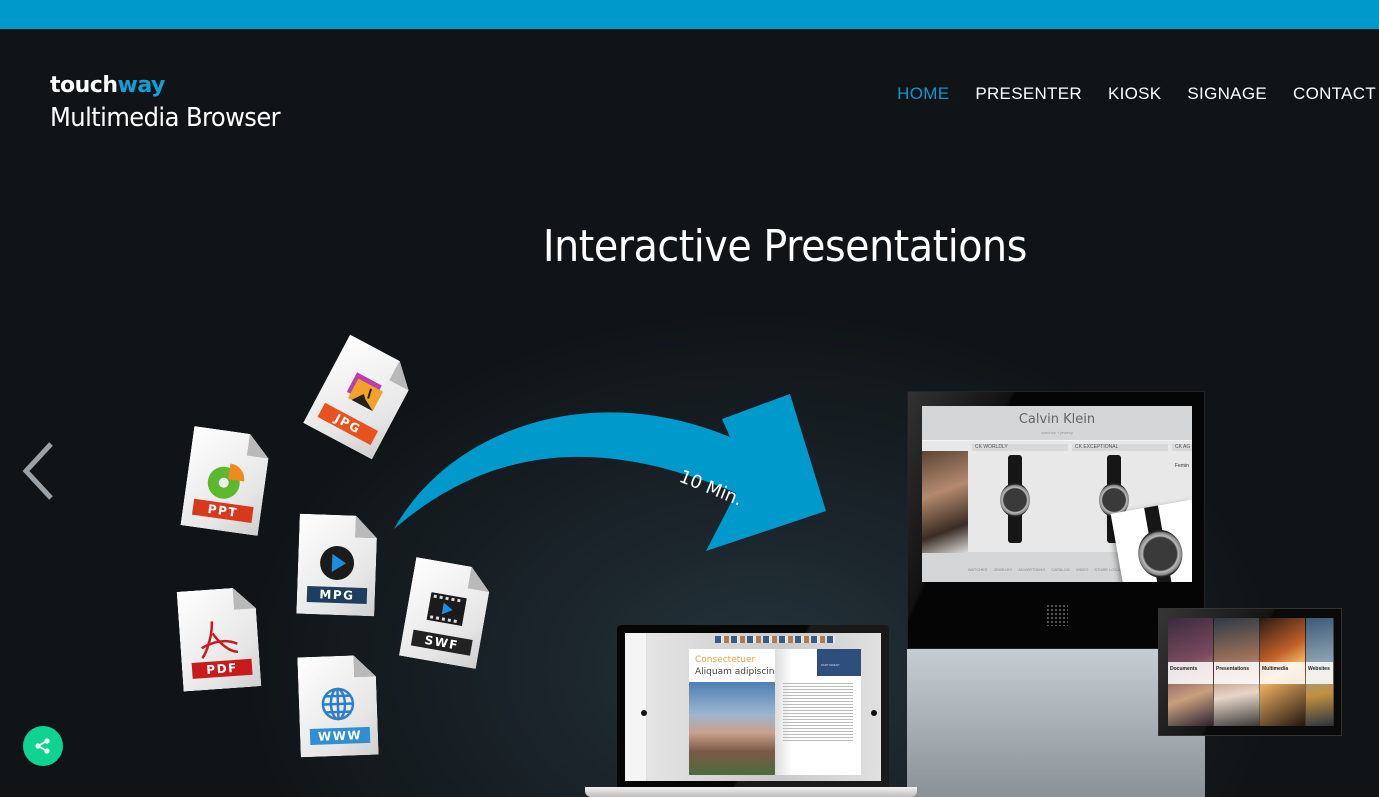 The height and width of the screenshot is (797, 1379). Describe the element at coordinates (1120, 447) in the screenshot. I see `kiosk-col-2: CK EXCEPTIONAL` at that location.